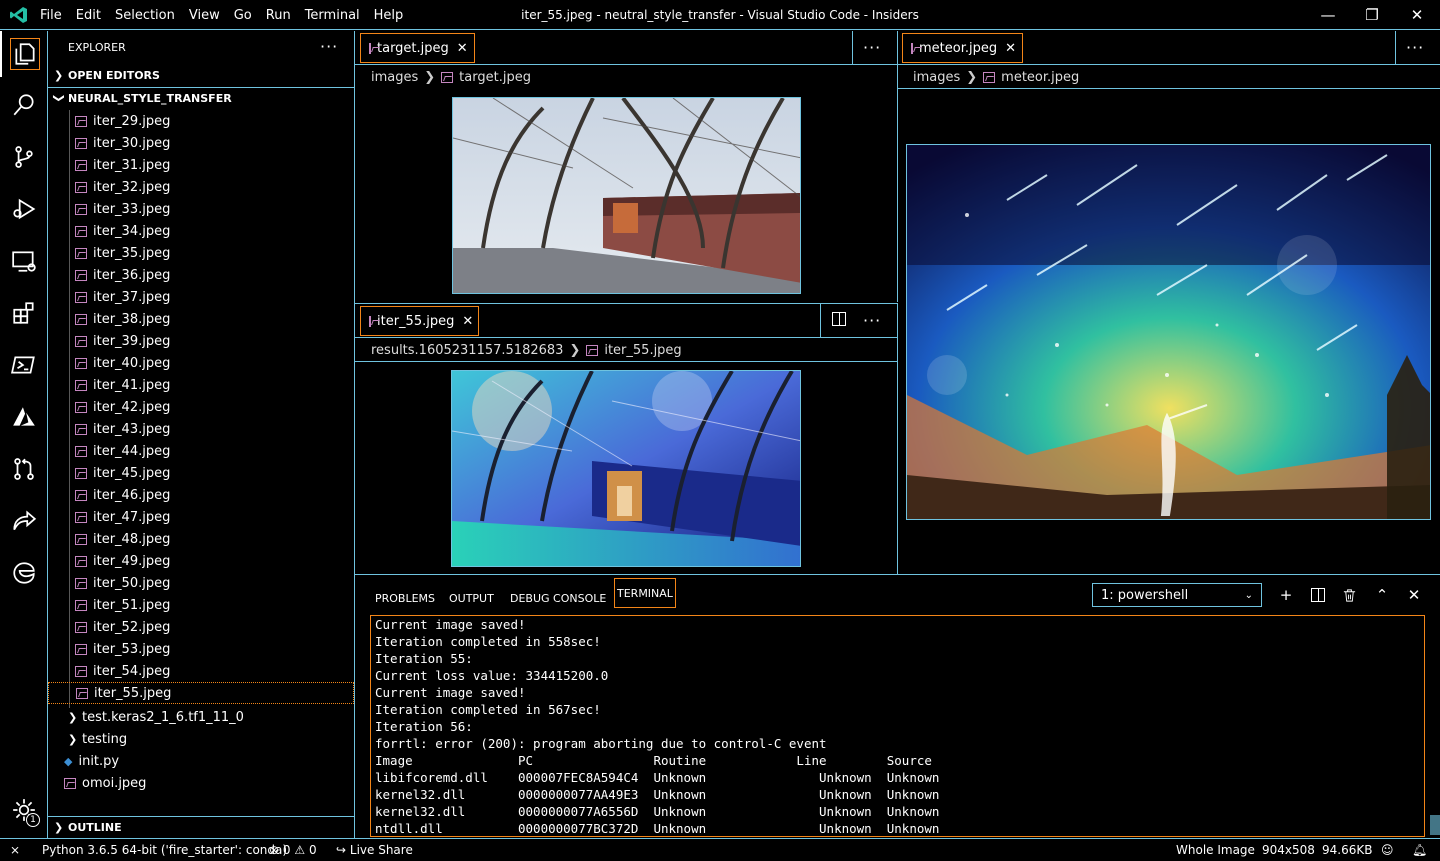  Describe the element at coordinates (1177, 595) in the screenshot. I see `terminal-select: 1: powershell ⌄` at that location.